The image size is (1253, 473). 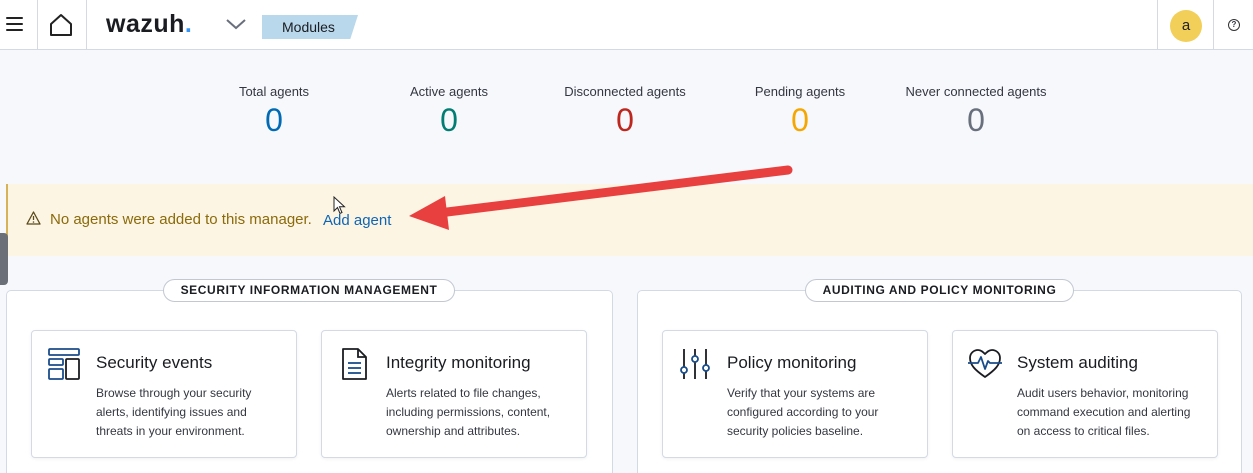 I want to click on wazuh-logo: wazuh., so click(x=149, y=24).